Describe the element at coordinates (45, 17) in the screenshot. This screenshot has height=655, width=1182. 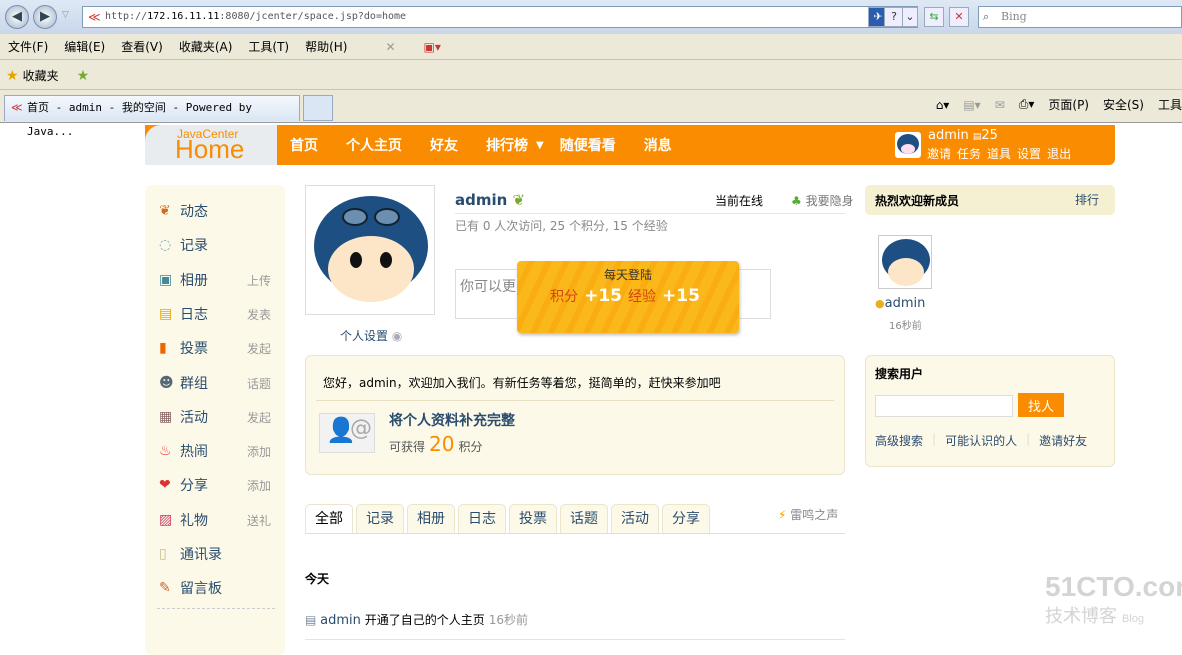
I see `forward-button: ▶` at that location.